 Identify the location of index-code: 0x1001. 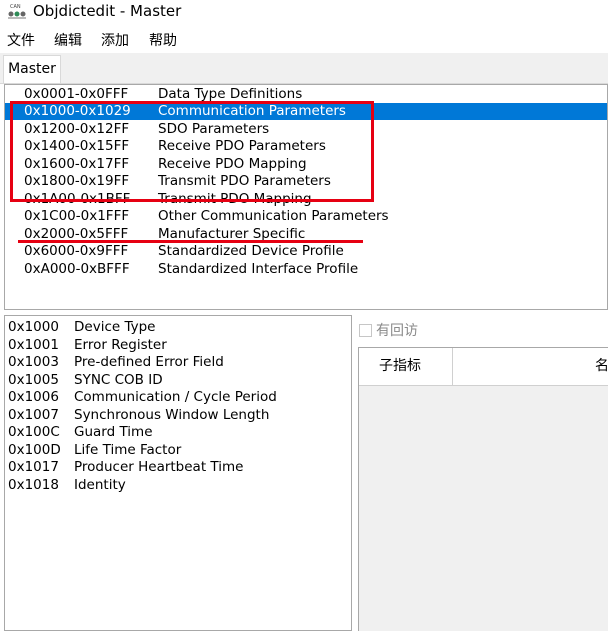
(33, 344).